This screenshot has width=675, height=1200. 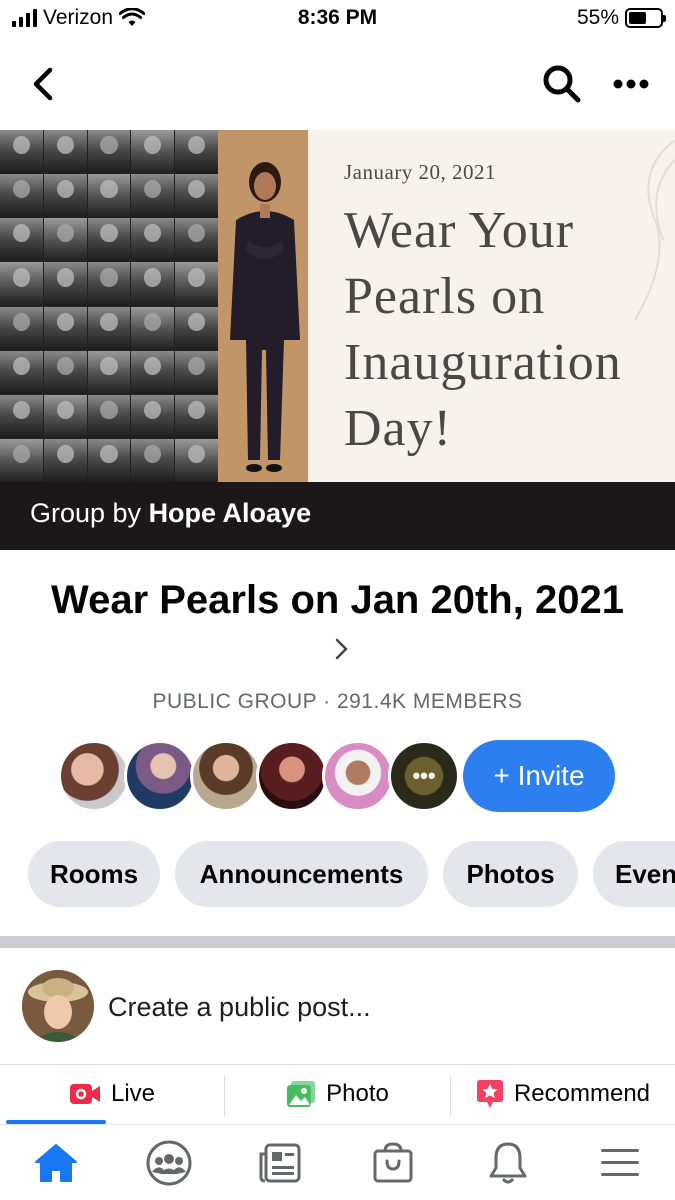 What do you see at coordinates (634, 874) in the screenshot?
I see `chip-events: Even` at bounding box center [634, 874].